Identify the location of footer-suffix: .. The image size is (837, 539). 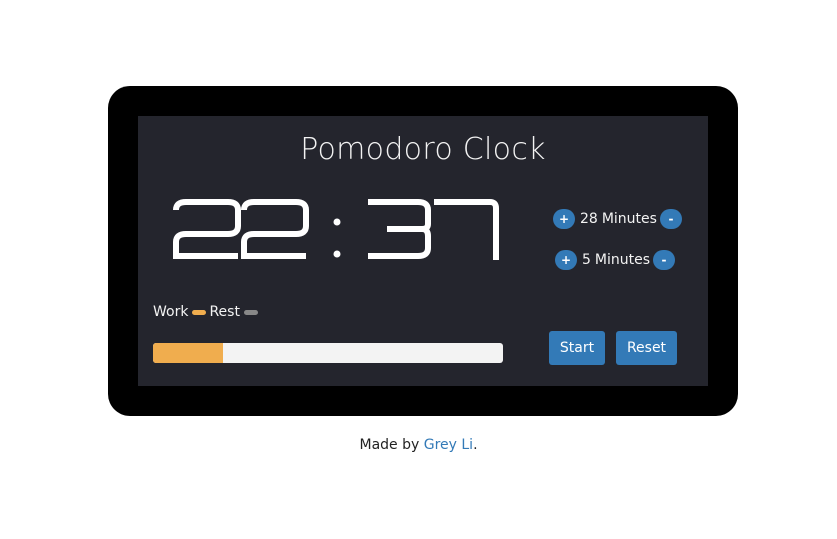
(475, 445).